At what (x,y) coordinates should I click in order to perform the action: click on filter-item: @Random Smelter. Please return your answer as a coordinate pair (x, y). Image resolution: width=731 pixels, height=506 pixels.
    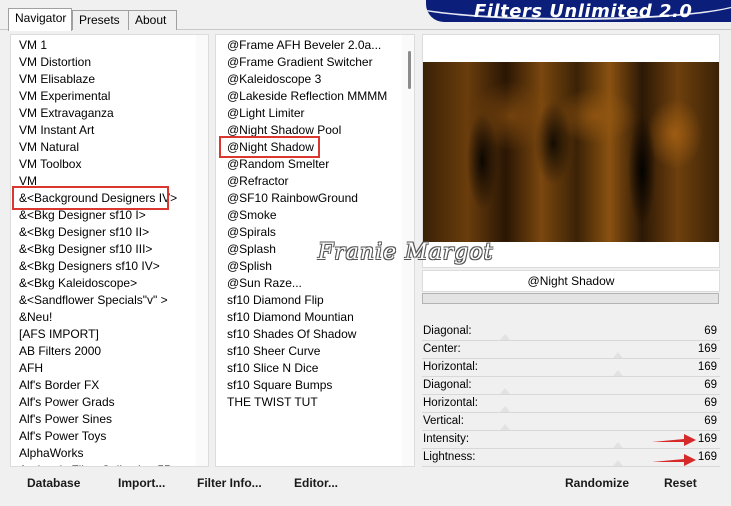
    Looking at the image, I should click on (309, 164).